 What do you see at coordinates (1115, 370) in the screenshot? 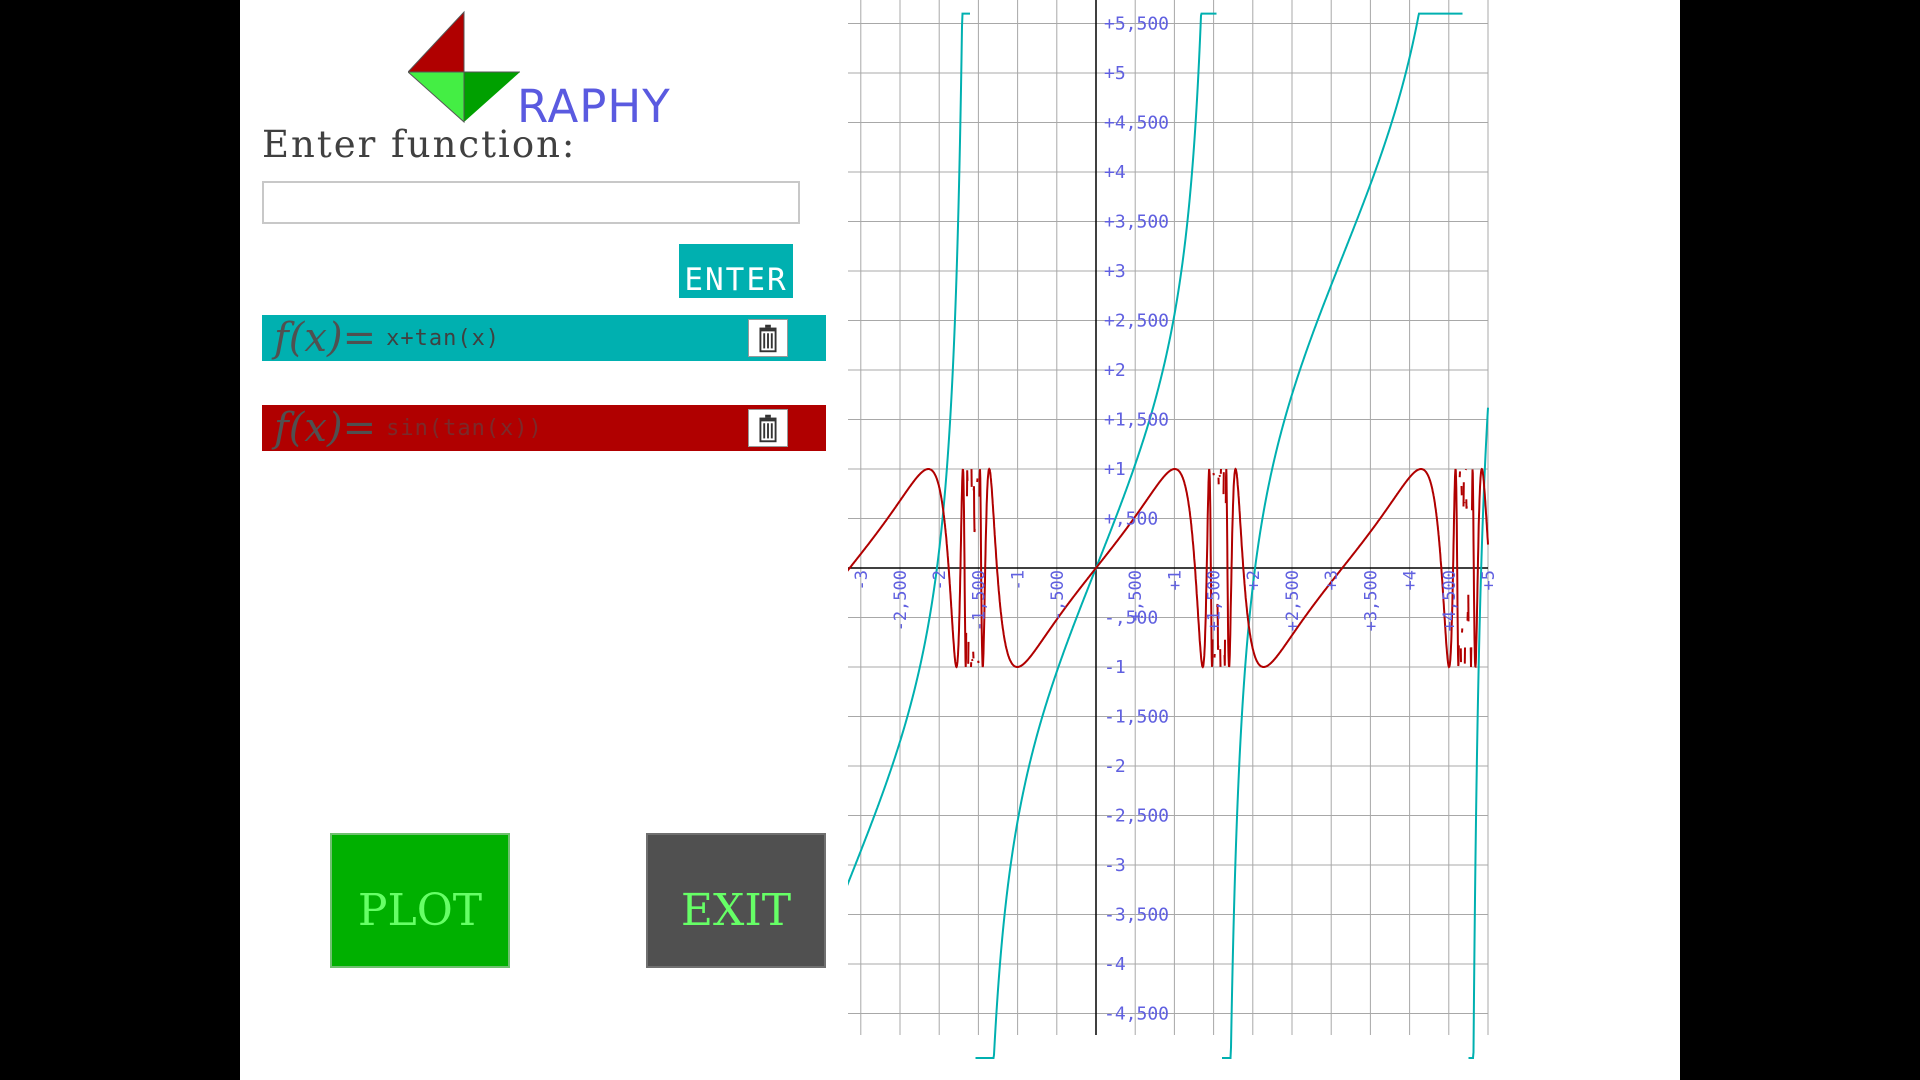
I see `y-tick-label: +2` at bounding box center [1115, 370].